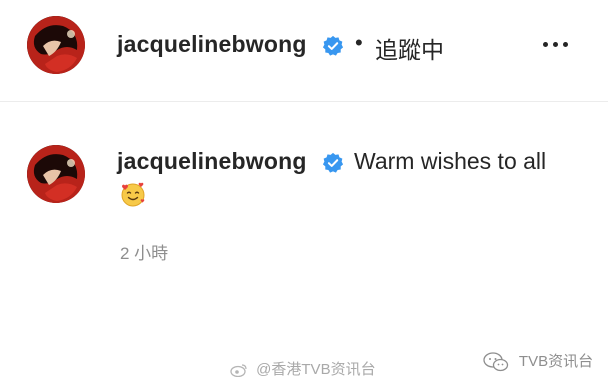  I want to click on wechat-logo-icon, so click(496, 362).